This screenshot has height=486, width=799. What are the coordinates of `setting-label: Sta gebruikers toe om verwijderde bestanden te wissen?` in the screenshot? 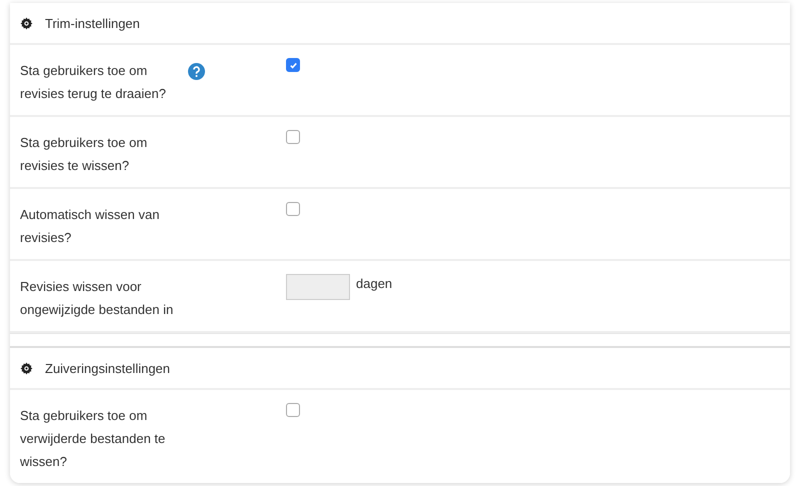 It's located at (93, 439).